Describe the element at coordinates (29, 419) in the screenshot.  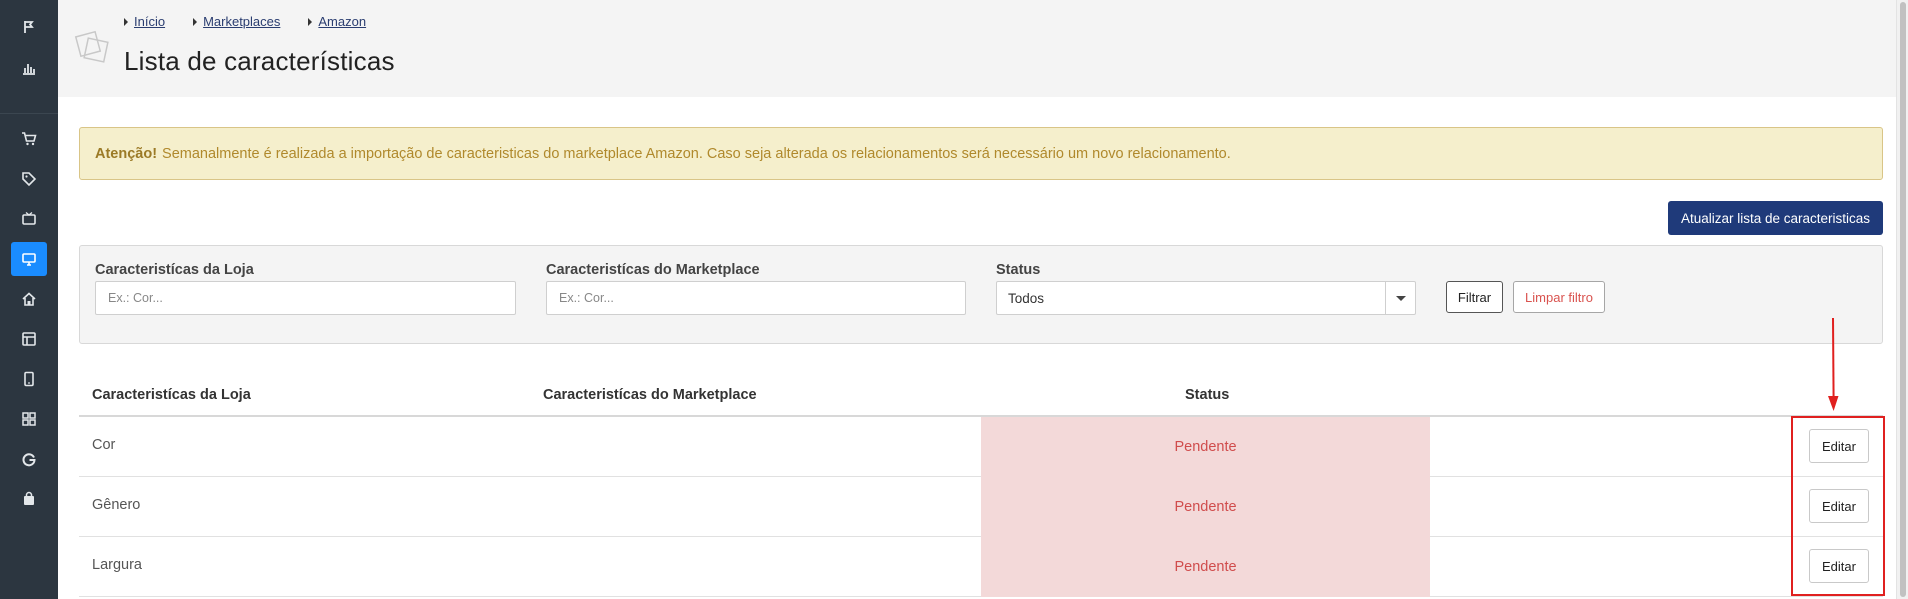
I see `grid-icon` at that location.